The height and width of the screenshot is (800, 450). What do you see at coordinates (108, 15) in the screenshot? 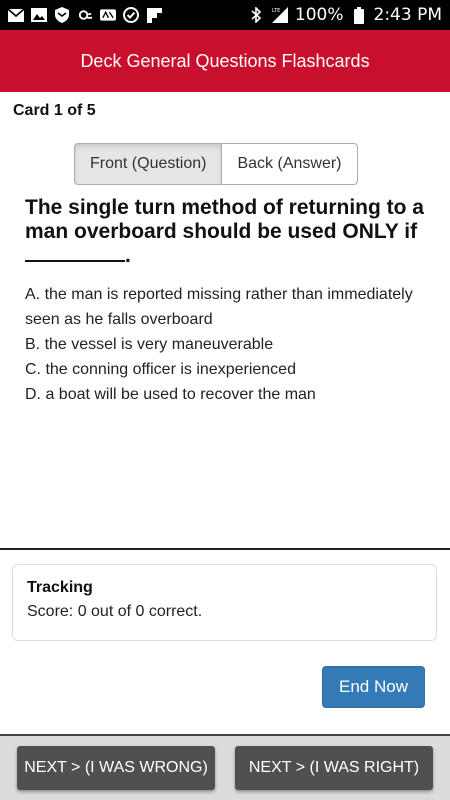
I see `mlb-icon` at bounding box center [108, 15].